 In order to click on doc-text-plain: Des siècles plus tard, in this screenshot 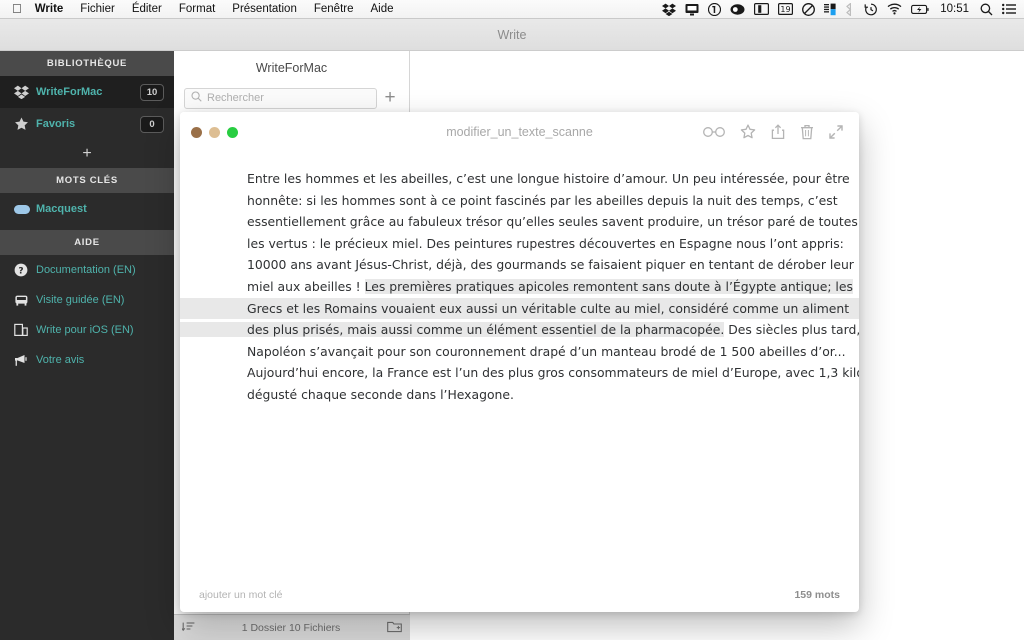, I will do `click(791, 330)`.